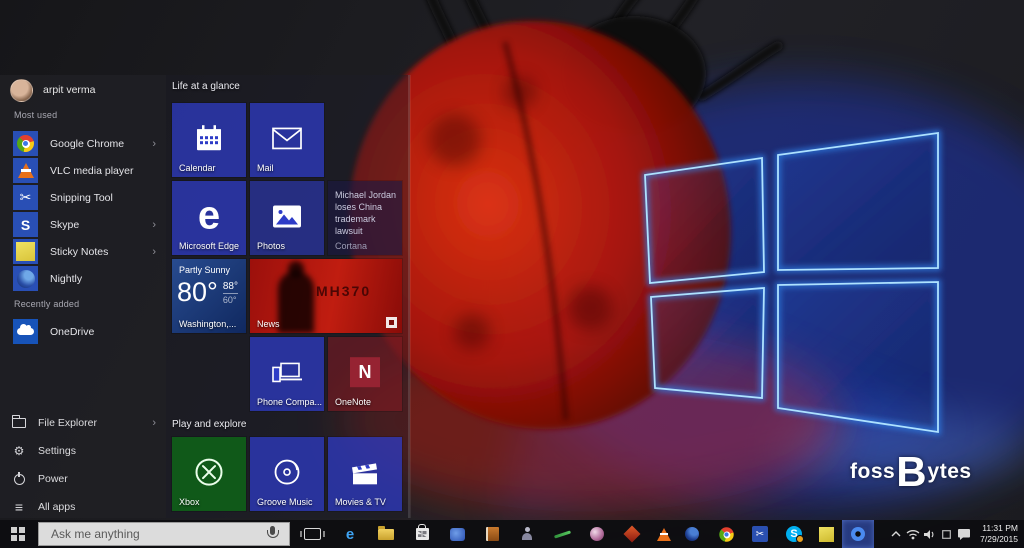  Describe the element at coordinates (949, 471) in the screenshot. I see `watermark-text: ytes` at that location.